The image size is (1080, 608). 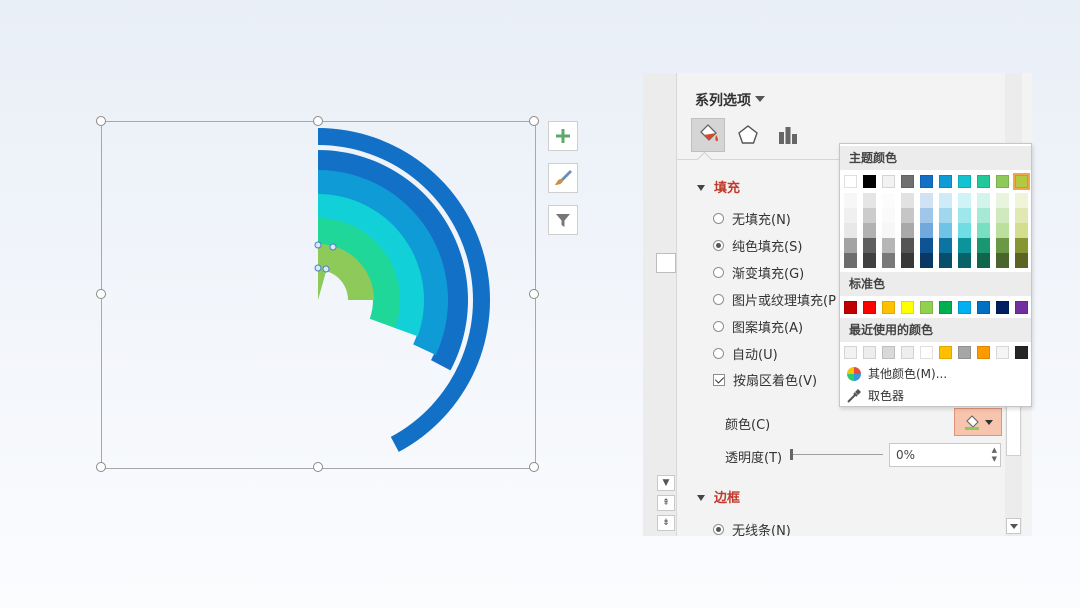 What do you see at coordinates (666, 483) in the screenshot?
I see `scroll-down-button: ▼` at bounding box center [666, 483].